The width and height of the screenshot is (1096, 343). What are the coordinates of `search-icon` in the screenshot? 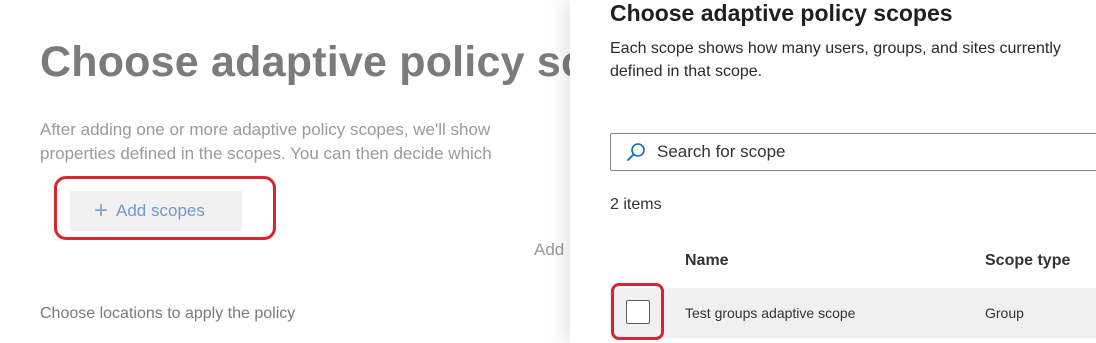 It's located at (636, 152).